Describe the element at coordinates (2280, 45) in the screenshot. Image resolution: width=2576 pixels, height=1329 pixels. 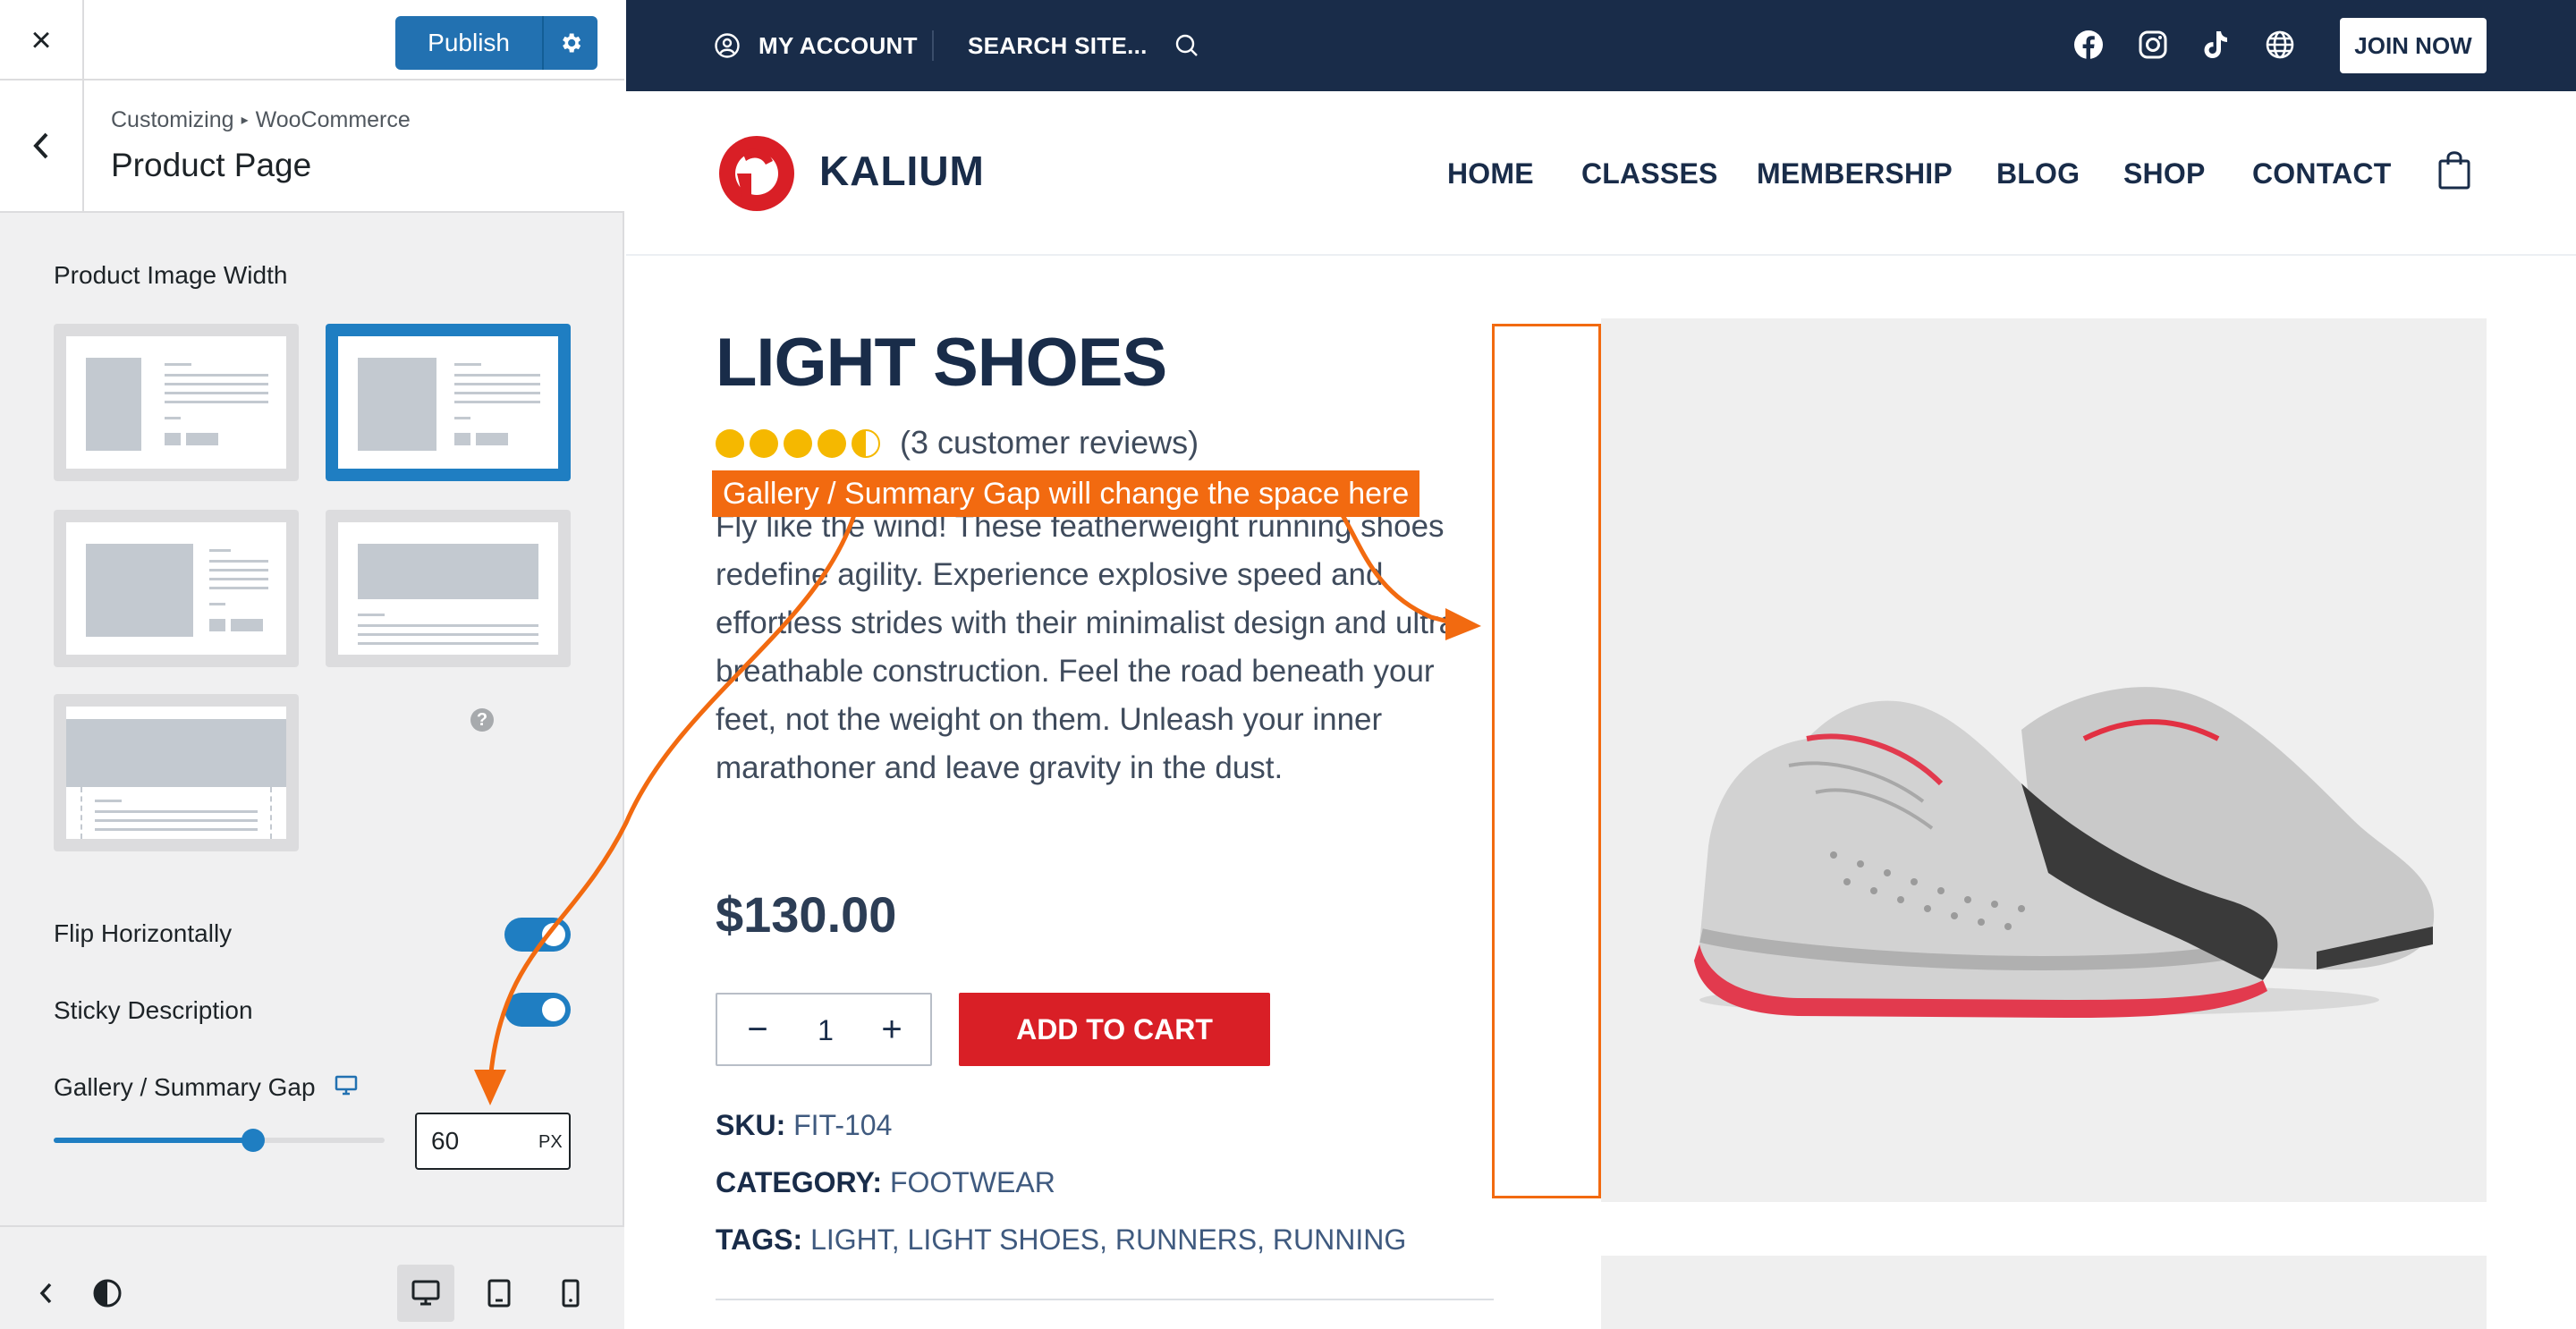
I see `globe-icon` at that location.